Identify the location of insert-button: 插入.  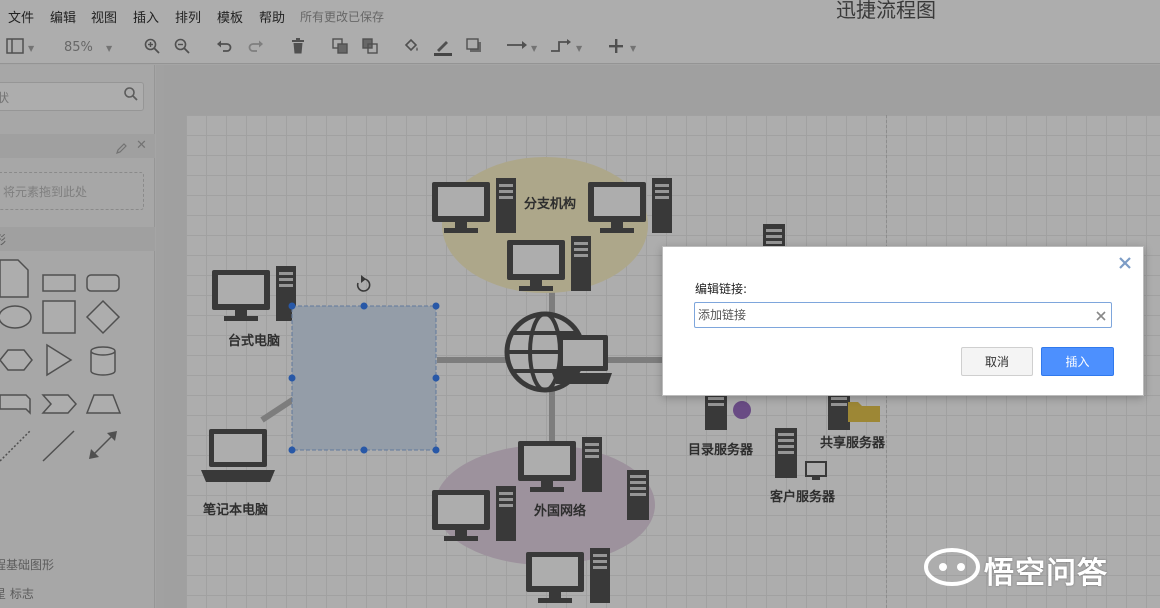
(1077, 361).